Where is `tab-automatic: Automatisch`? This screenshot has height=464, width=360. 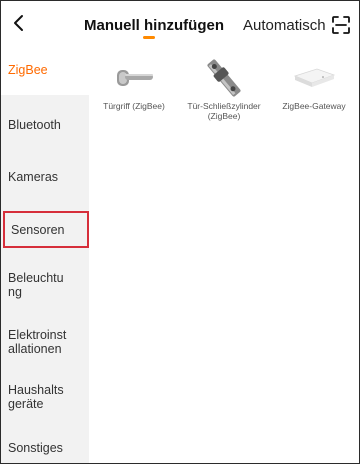
tab-automatic: Automatisch is located at coordinates (284, 25).